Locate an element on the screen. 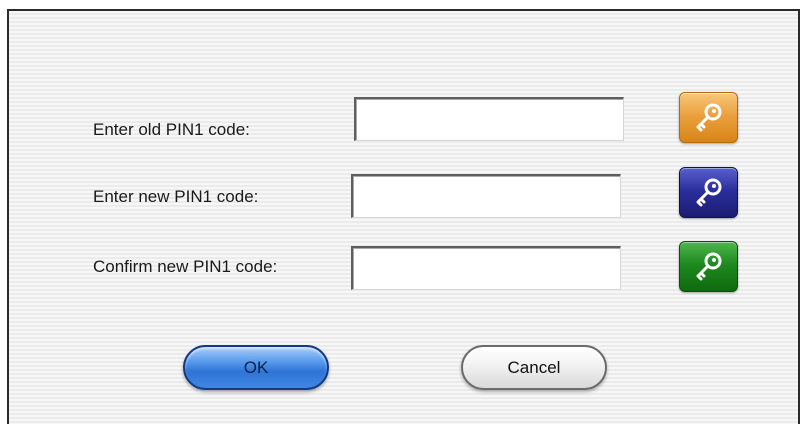 The width and height of the screenshot is (804, 424). ok-button: OK is located at coordinates (256, 367).